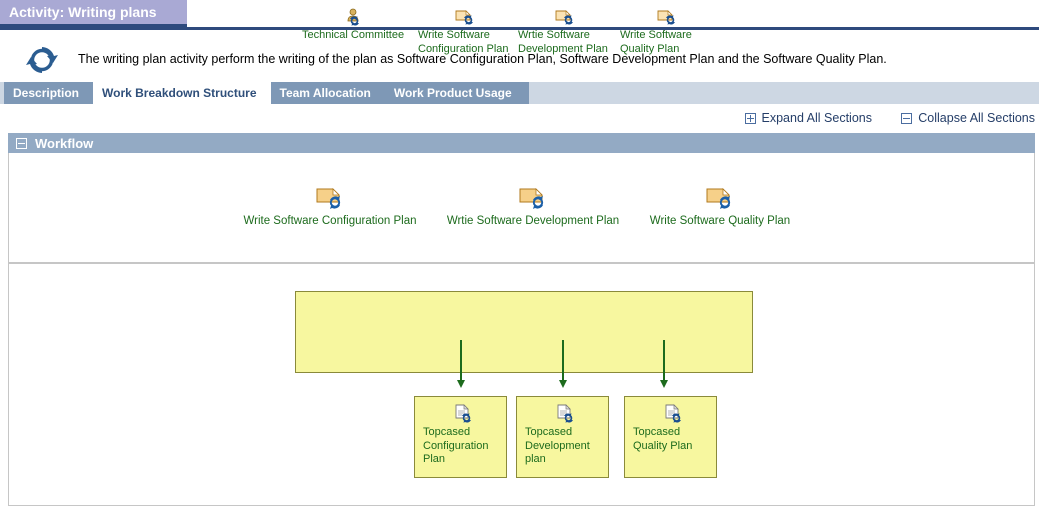 The height and width of the screenshot is (515, 1039). I want to click on collapse-all-sections-link: Collapse All Sections, so click(968, 118).